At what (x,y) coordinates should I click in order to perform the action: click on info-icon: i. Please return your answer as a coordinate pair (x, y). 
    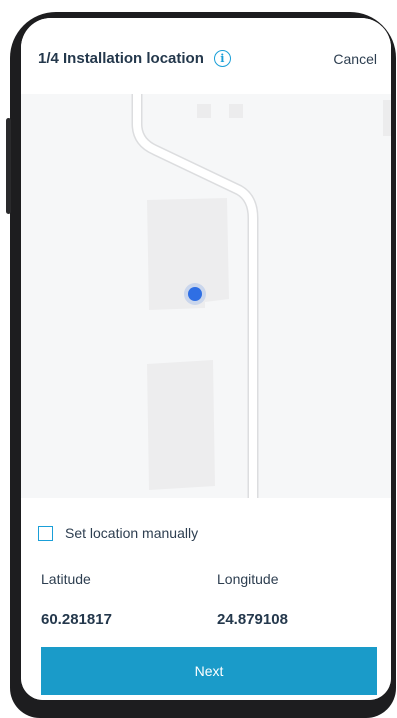
    Looking at the image, I should click on (222, 58).